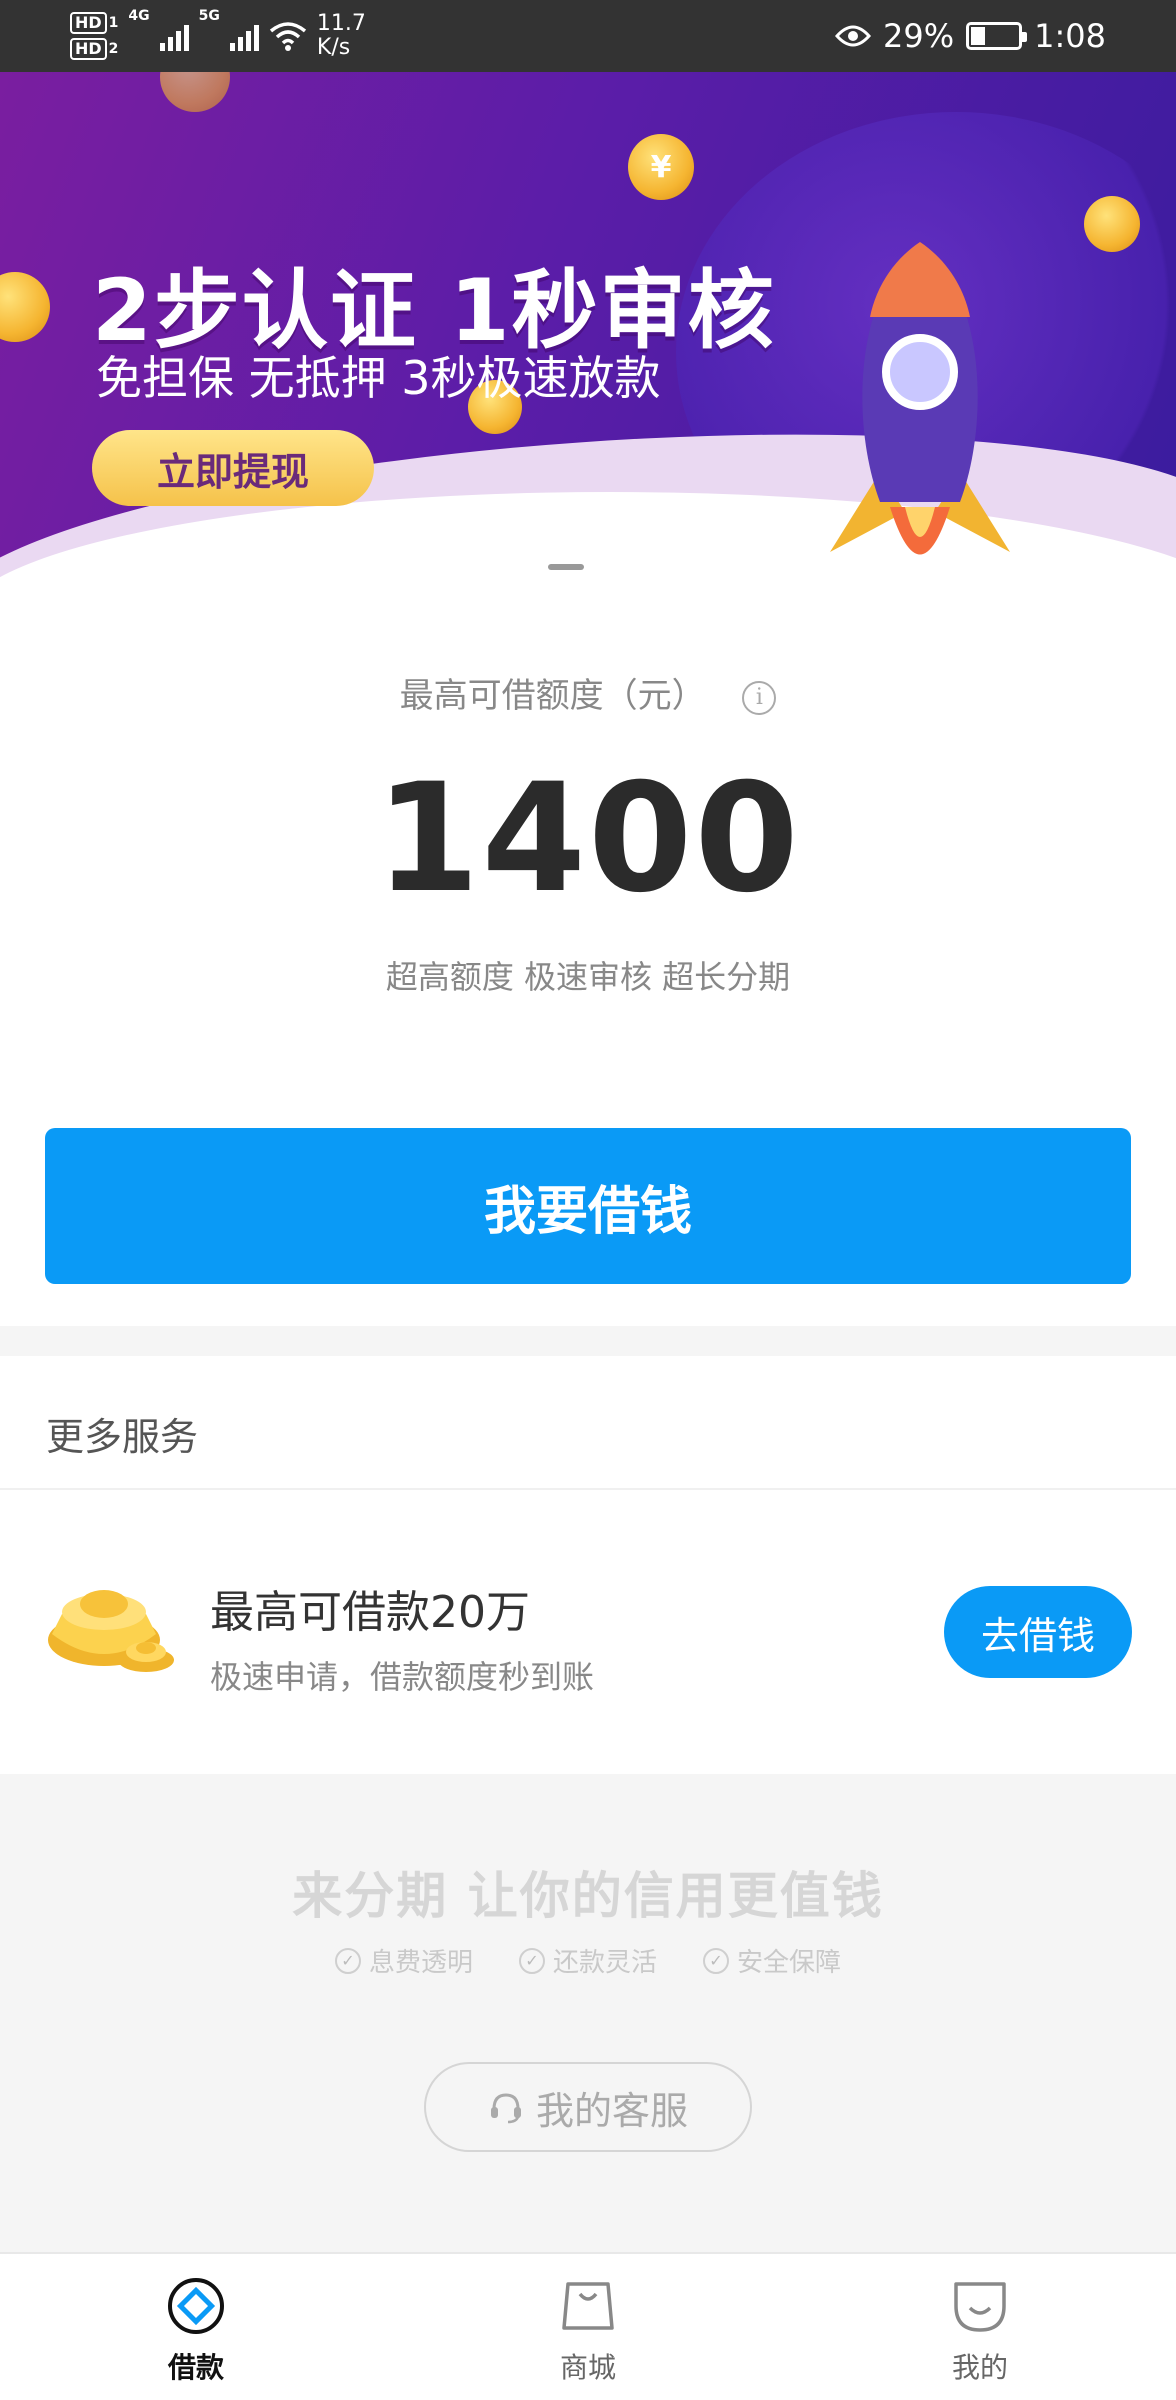 The width and height of the screenshot is (1176, 2400). I want to click on loan-icon, so click(196, 2306).